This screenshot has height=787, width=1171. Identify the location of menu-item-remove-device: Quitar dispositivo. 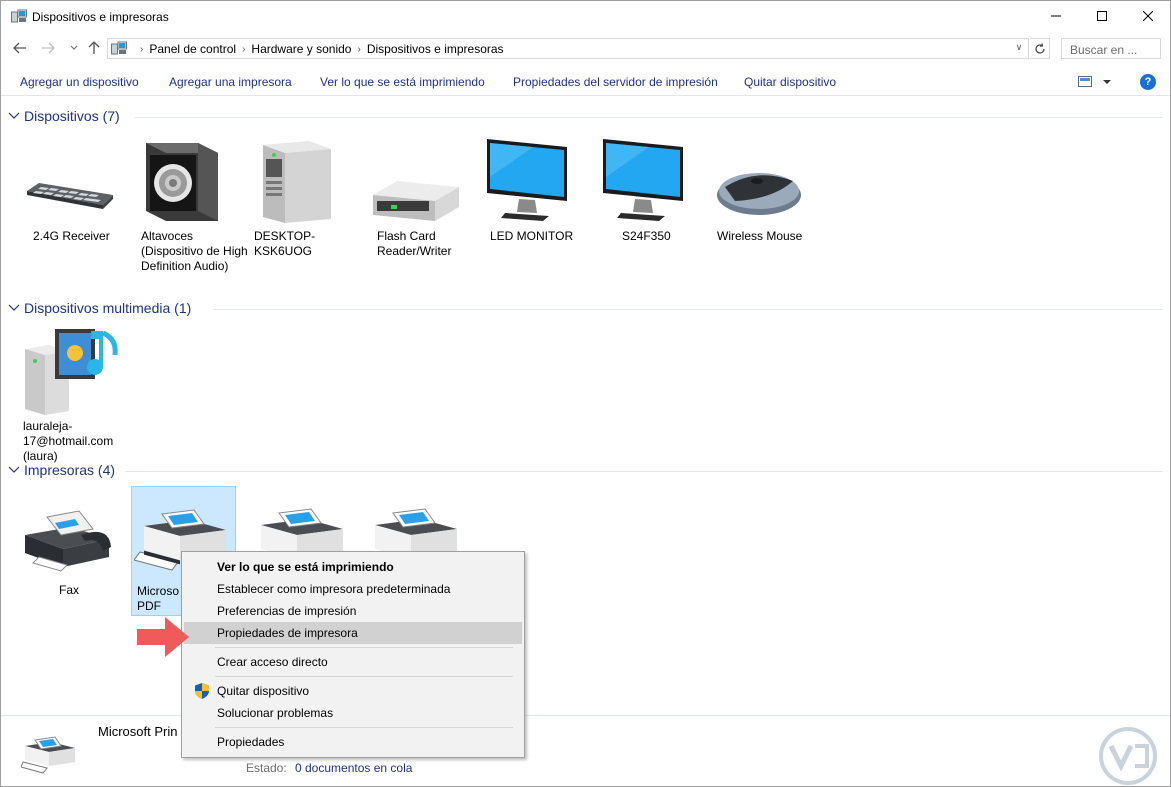
(353, 691).